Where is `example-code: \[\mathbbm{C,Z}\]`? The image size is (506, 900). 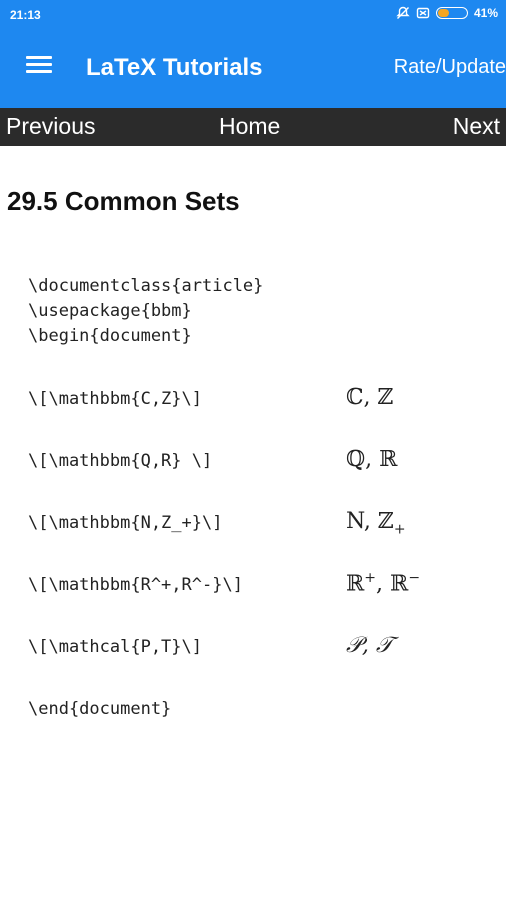 example-code: \[\mathbbm{C,Z}\] is located at coordinates (115, 399).